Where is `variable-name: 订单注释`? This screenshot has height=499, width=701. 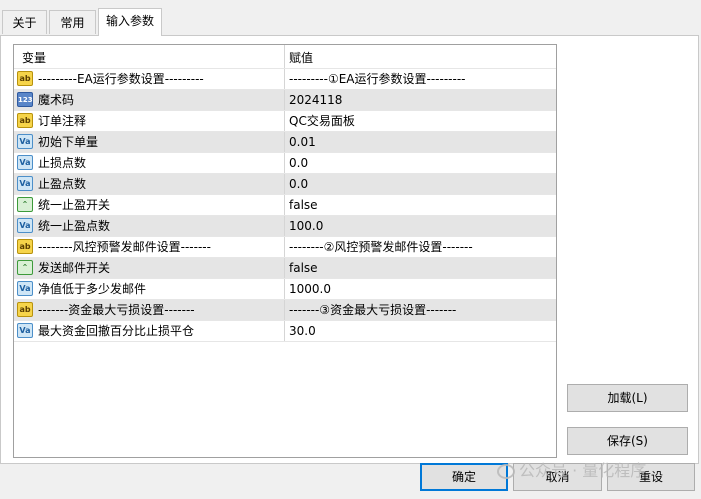 variable-name: 订单注释 is located at coordinates (62, 121).